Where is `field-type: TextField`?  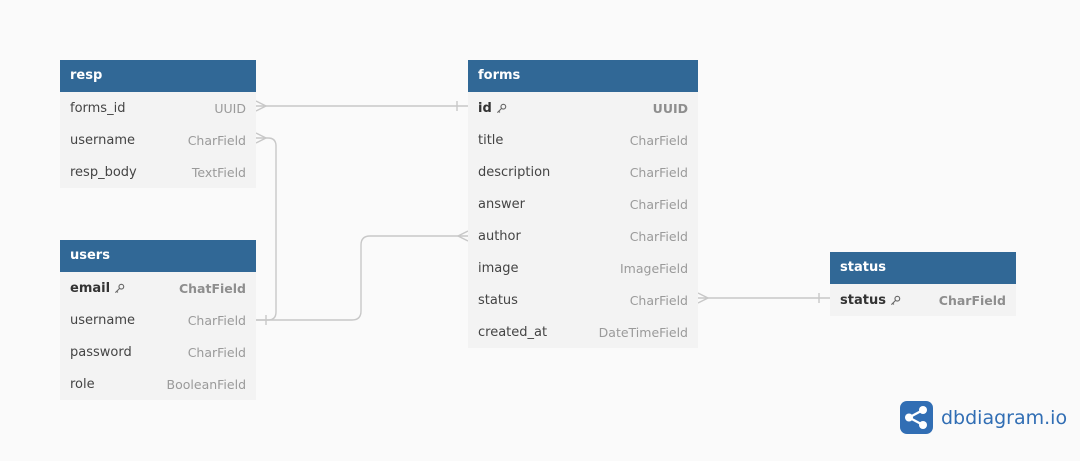 field-type: TextField is located at coordinates (218, 172).